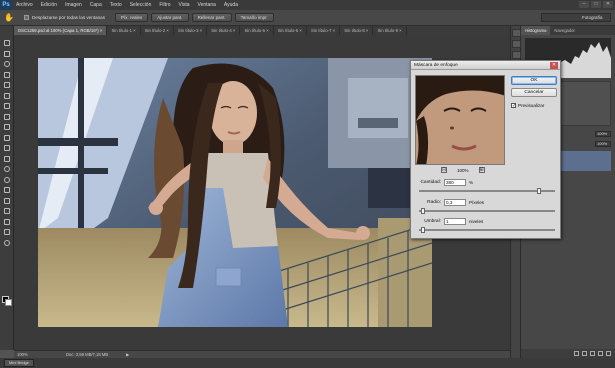  I want to click on move-tool-icon, so click(7, 43).